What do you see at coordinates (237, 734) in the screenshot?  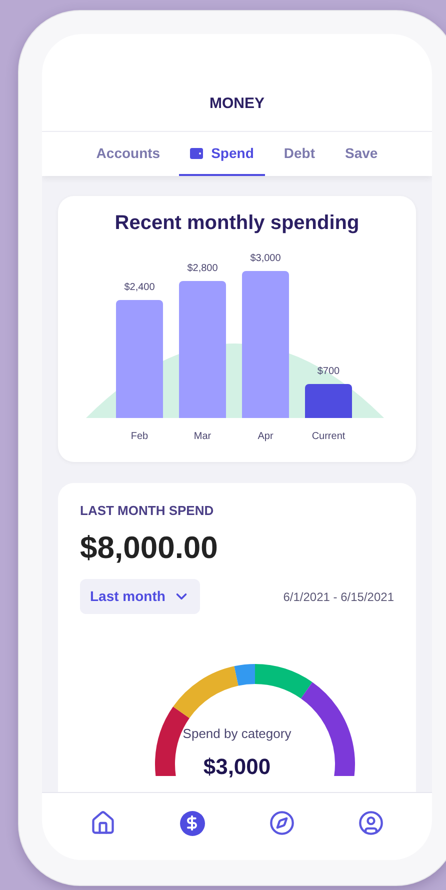 I see `gauge-caption: Spend by category` at bounding box center [237, 734].